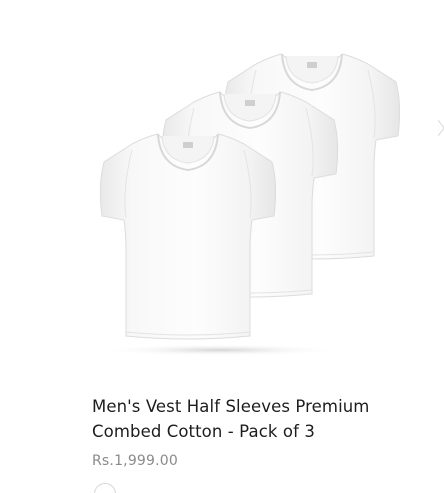 This screenshot has height=493, width=444. I want to click on product-price: Rs.1,999.00, so click(135, 461).